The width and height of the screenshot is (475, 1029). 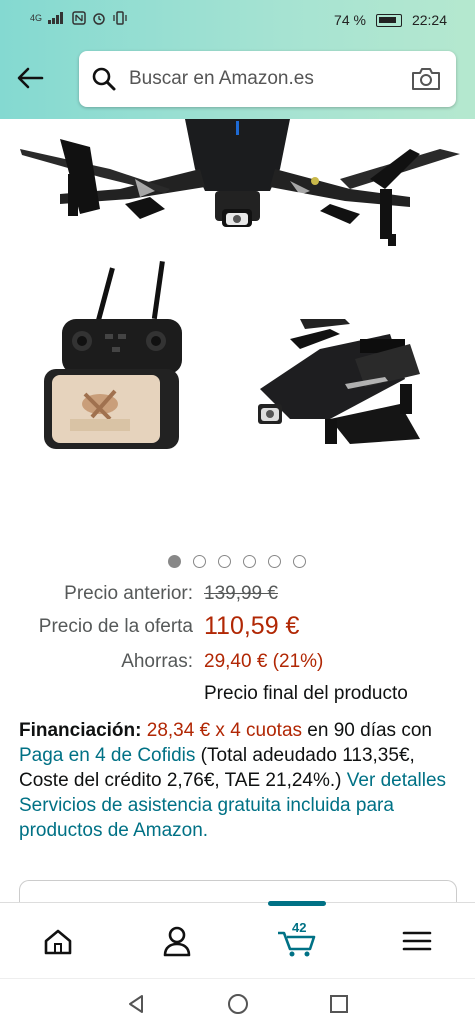 What do you see at coordinates (221, 78) in the screenshot?
I see `search-placeholder: Buscar en Amazon.es` at bounding box center [221, 78].